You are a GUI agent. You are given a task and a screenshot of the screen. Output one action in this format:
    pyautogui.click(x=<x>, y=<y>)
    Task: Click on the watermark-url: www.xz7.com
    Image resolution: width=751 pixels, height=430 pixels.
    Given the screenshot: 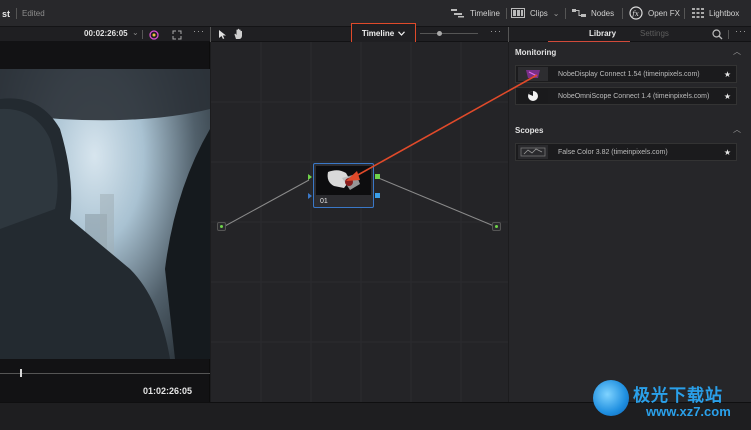 What is the action you would take?
    pyautogui.click(x=688, y=411)
    